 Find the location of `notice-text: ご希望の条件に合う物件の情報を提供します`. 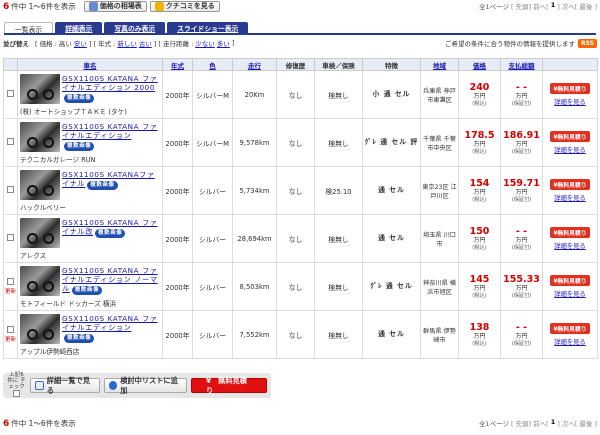

notice-text: ご希望の条件に合う物件の情報を提供します is located at coordinates (510, 44).